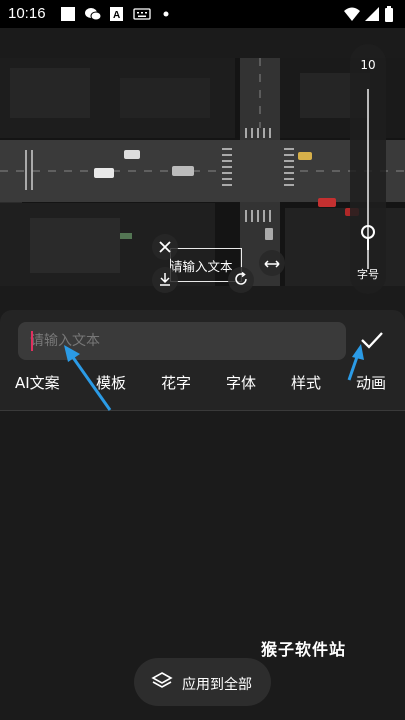  I want to click on stretch-text-button, so click(272, 263).